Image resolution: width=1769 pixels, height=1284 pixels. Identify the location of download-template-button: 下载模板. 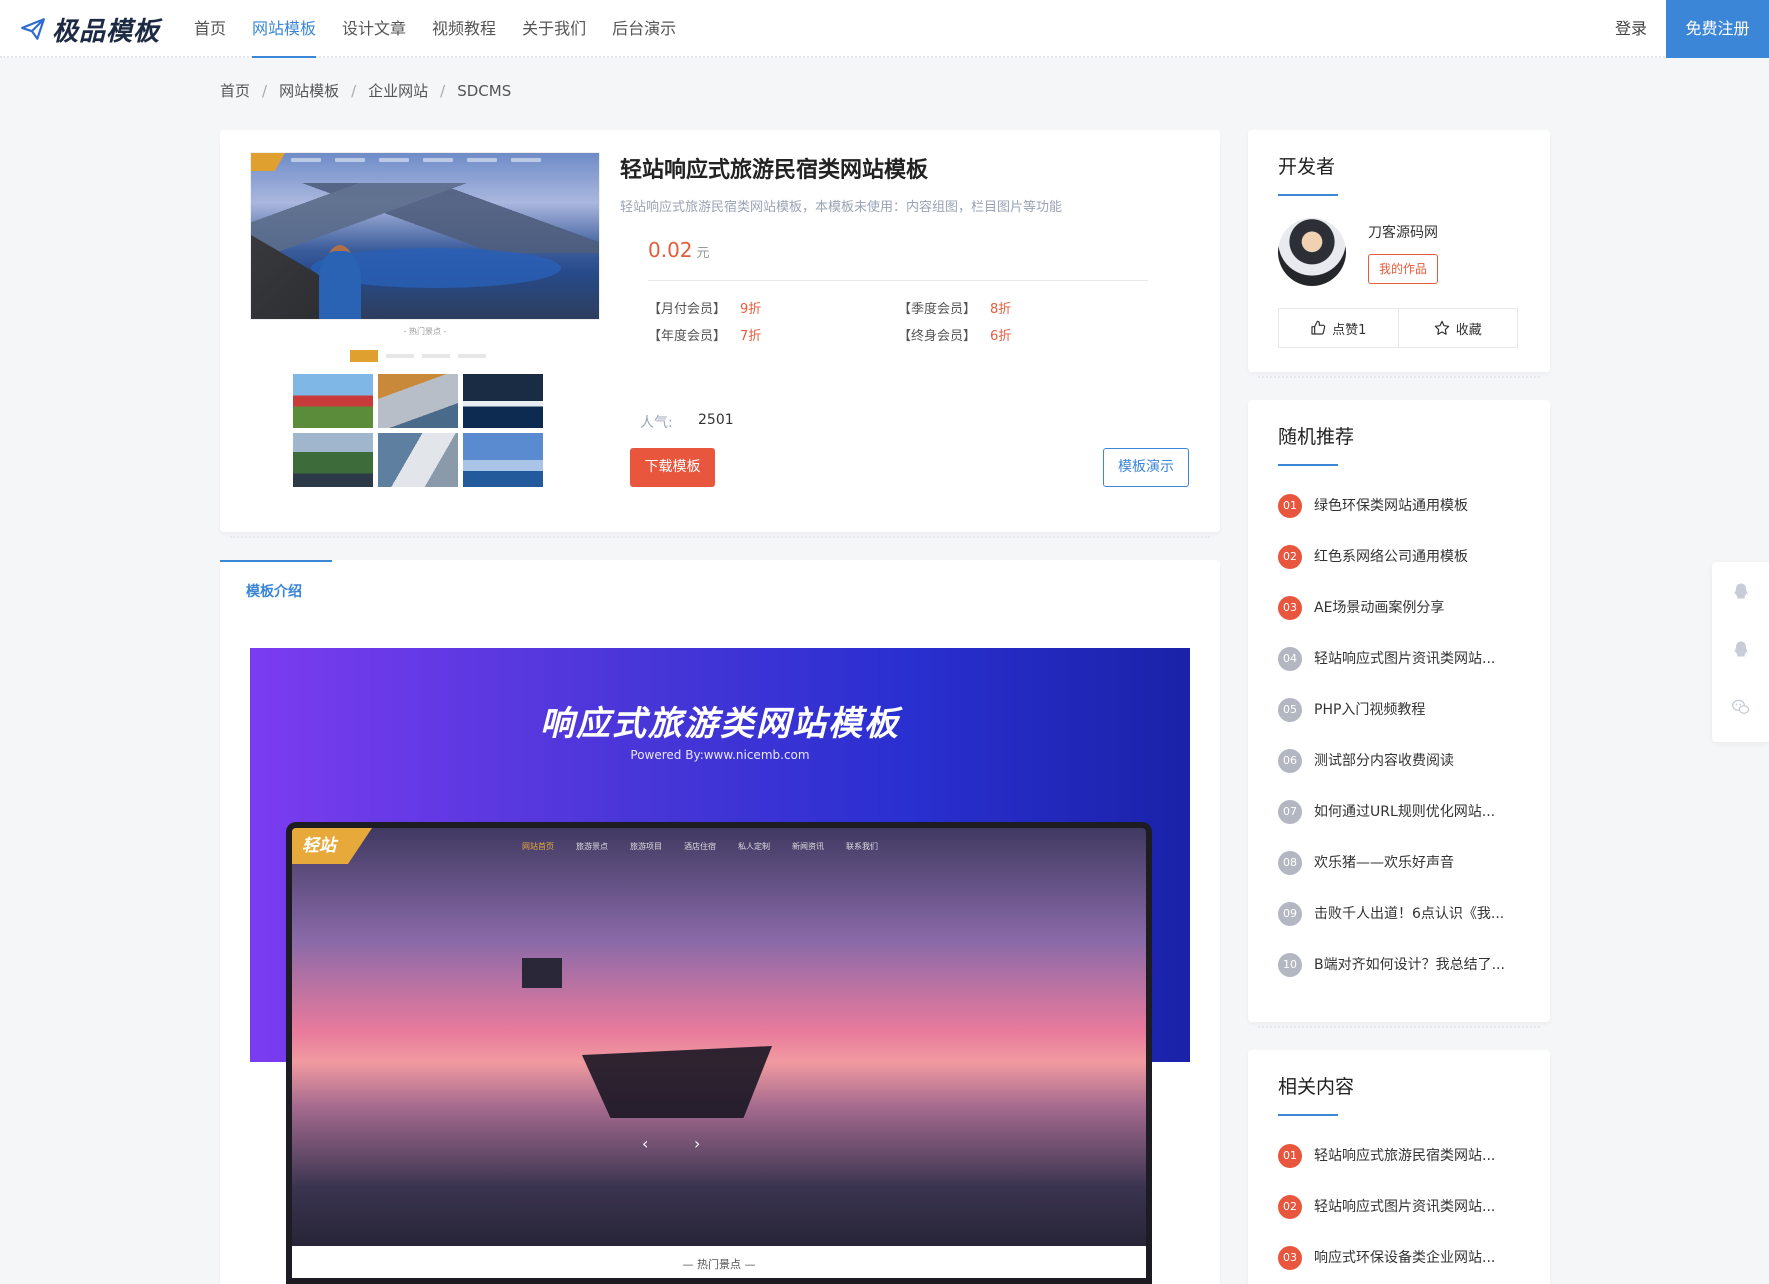
(672, 467).